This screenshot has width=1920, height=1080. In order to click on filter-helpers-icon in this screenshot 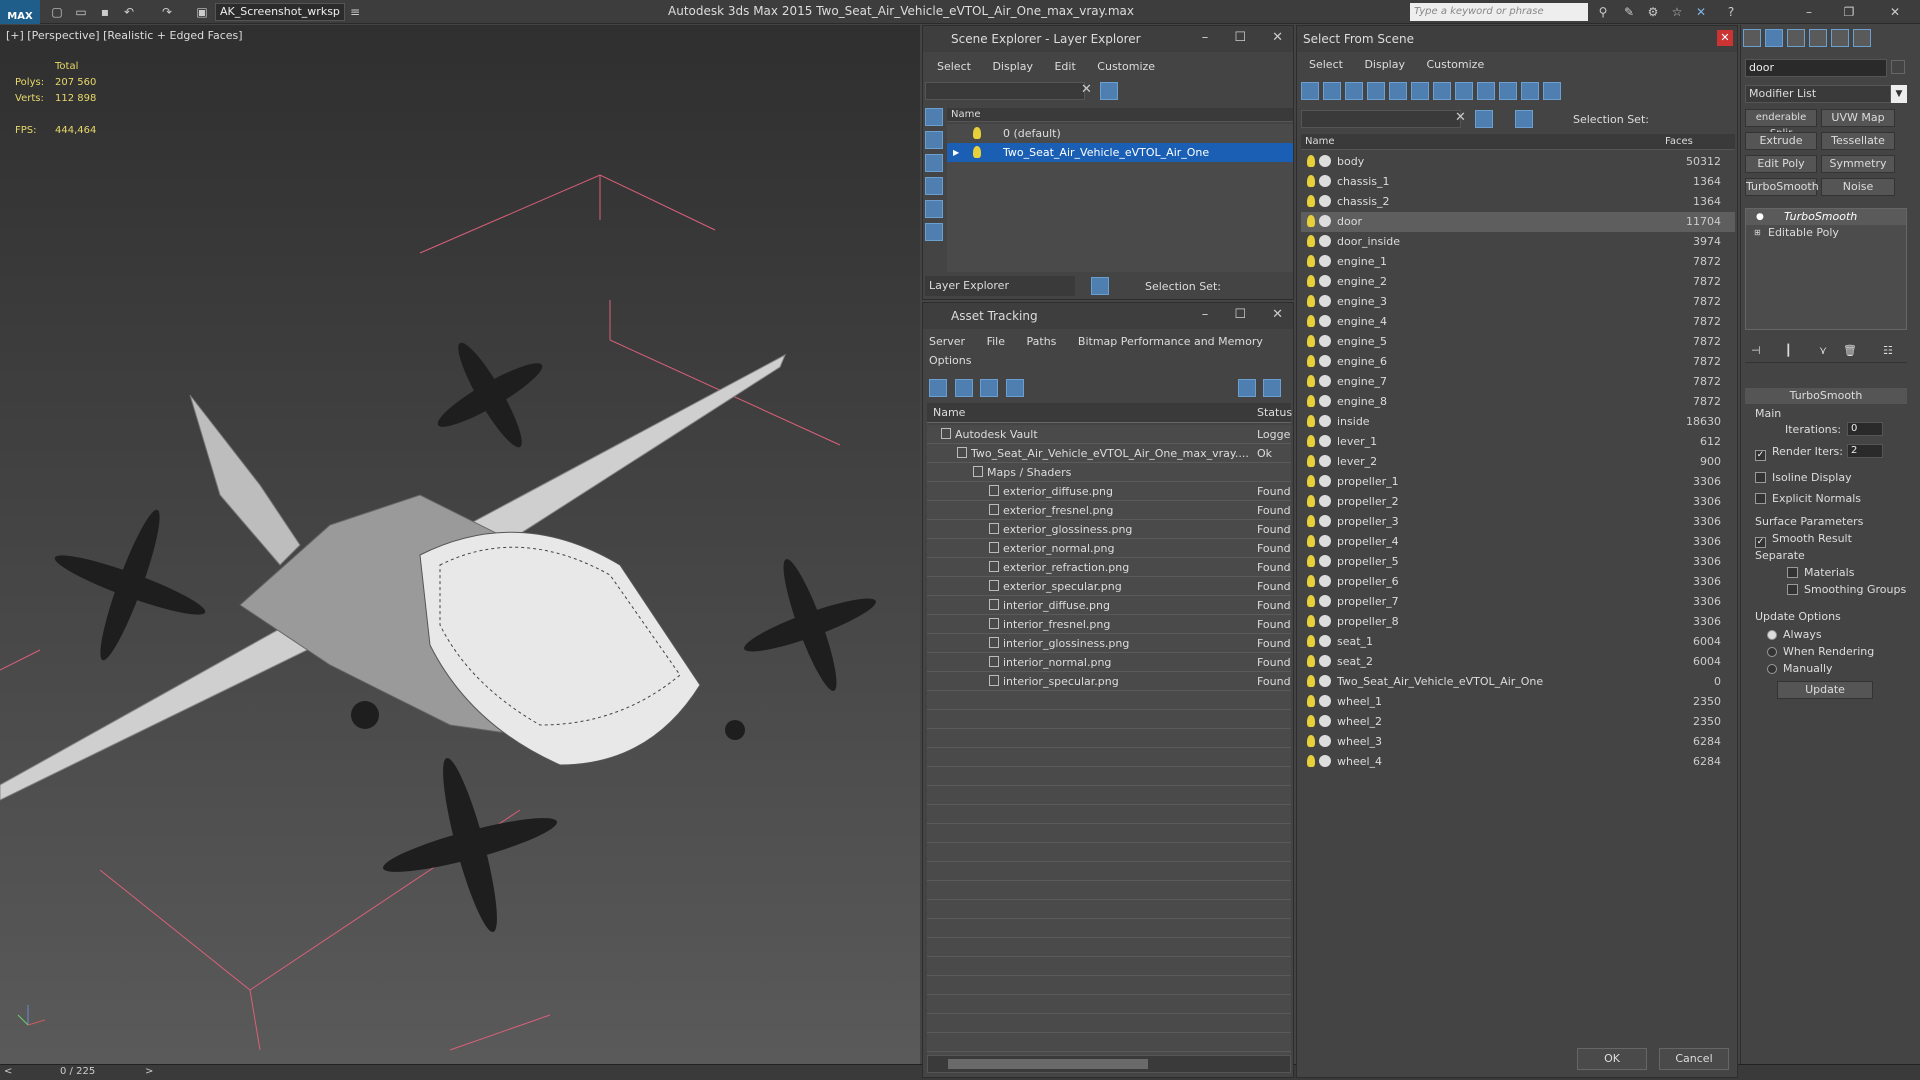, I will do `click(1398, 91)`.